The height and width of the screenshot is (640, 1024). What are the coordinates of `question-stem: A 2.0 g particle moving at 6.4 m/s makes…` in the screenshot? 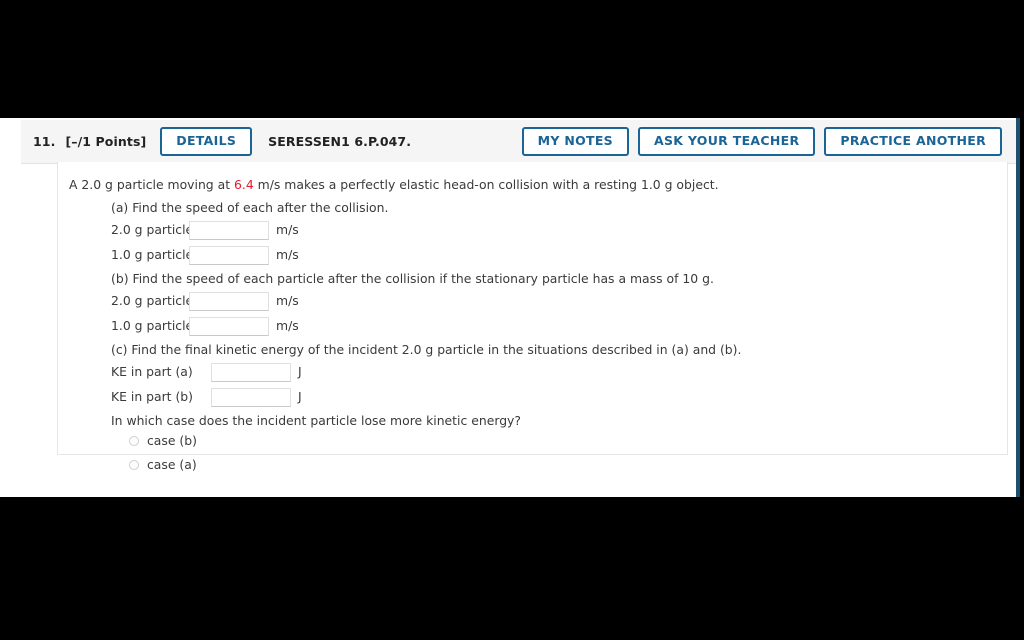 It's located at (538, 185).